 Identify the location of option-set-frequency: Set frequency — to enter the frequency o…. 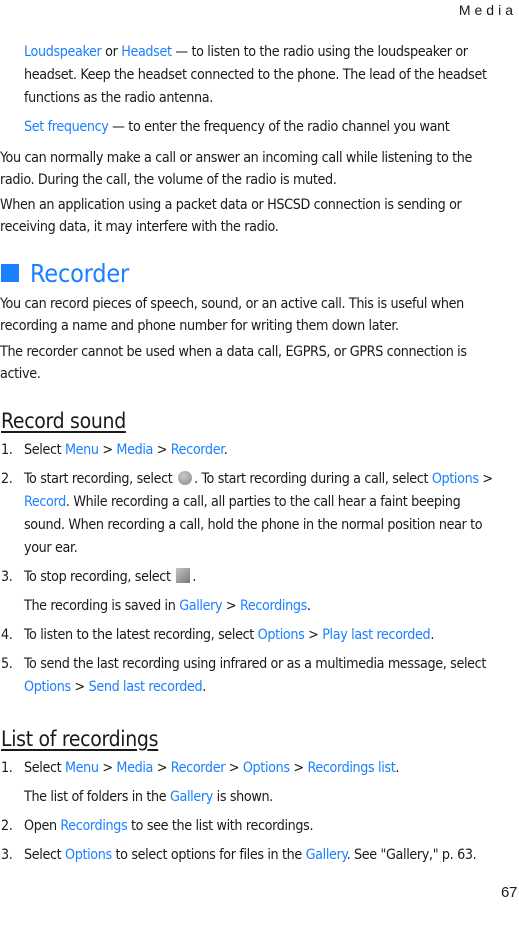
(237, 127).